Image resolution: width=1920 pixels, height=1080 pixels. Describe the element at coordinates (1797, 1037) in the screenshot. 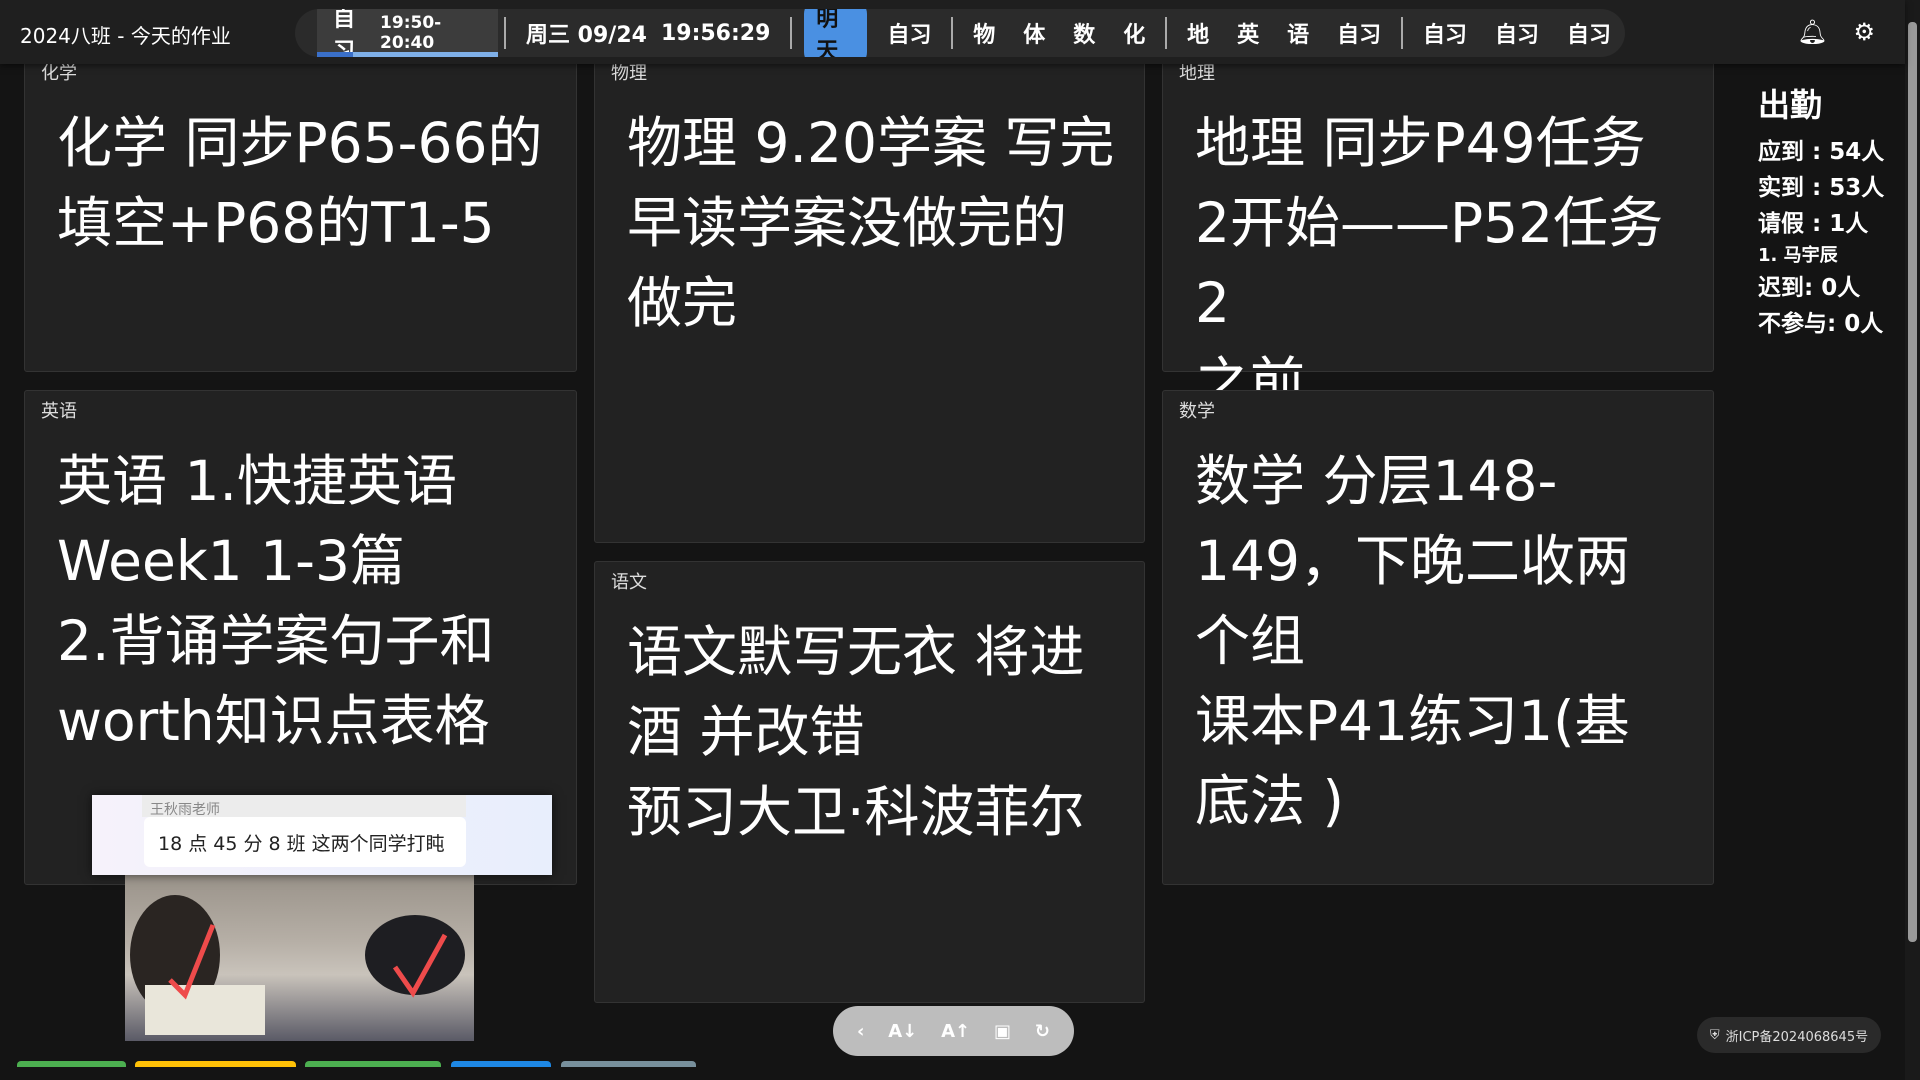

I see `icp-text: 浙ICP备2024068645号` at that location.